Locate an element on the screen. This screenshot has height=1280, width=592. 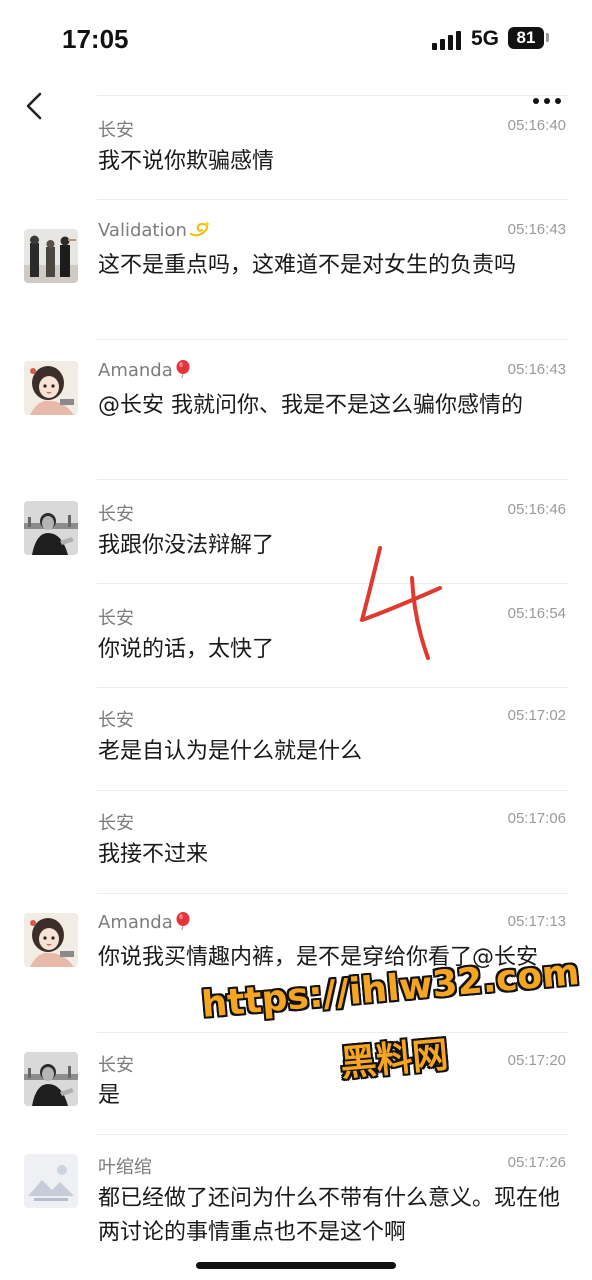
message-text: 老是自认为是什么就是什么 is located at coordinates (230, 751).